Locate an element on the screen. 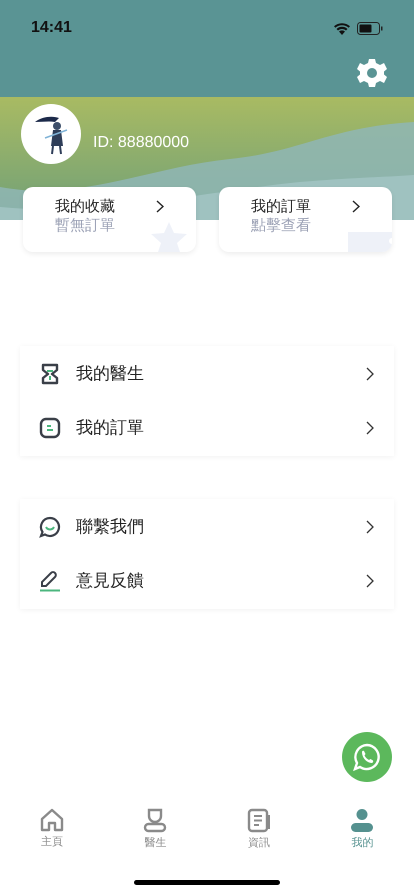 This screenshot has width=414, height=896. tab-item: 我的 is located at coordinates (362, 829).